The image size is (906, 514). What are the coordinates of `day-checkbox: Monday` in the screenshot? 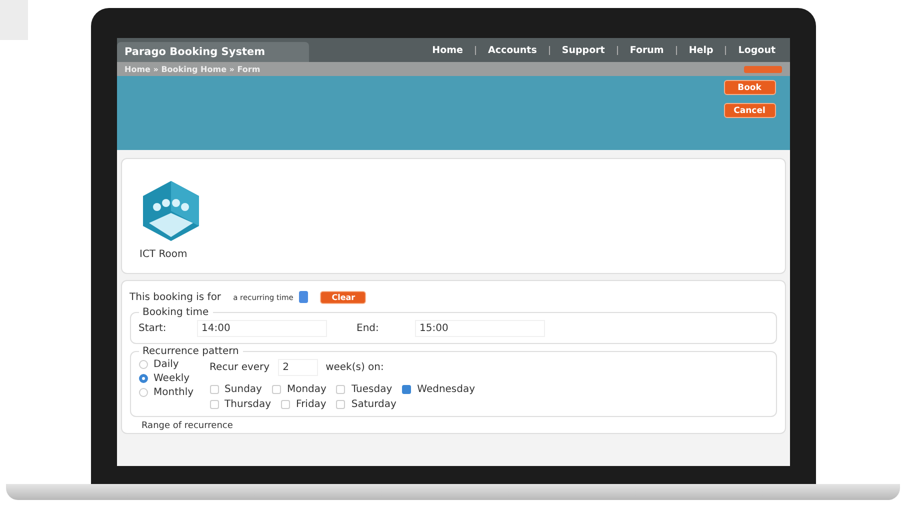 It's located at (299, 389).